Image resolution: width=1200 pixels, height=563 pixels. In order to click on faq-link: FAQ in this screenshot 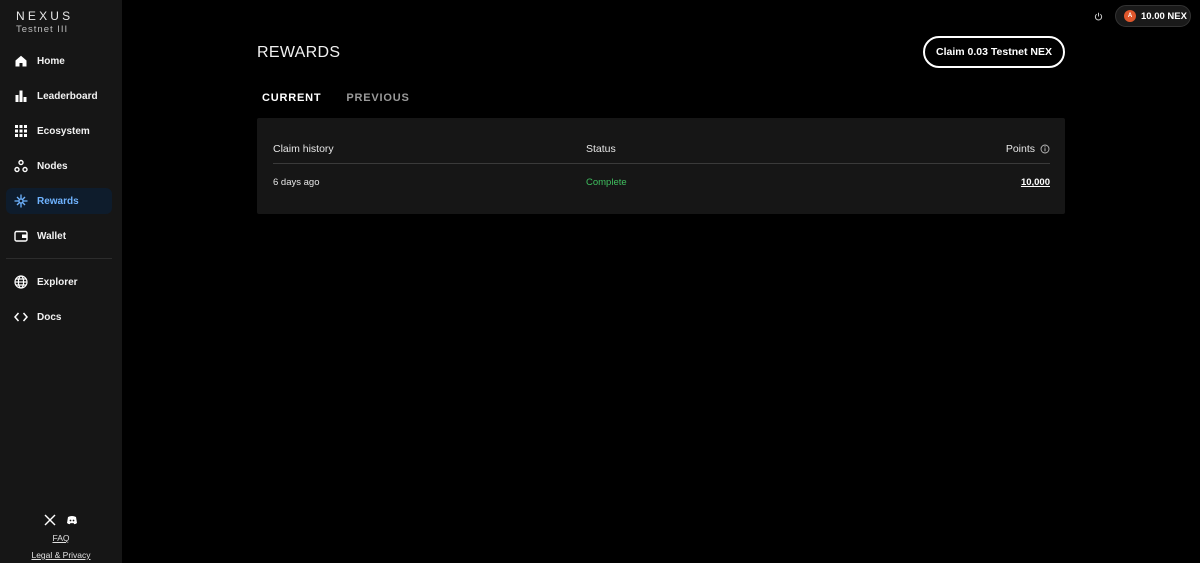, I will do `click(61, 538)`.